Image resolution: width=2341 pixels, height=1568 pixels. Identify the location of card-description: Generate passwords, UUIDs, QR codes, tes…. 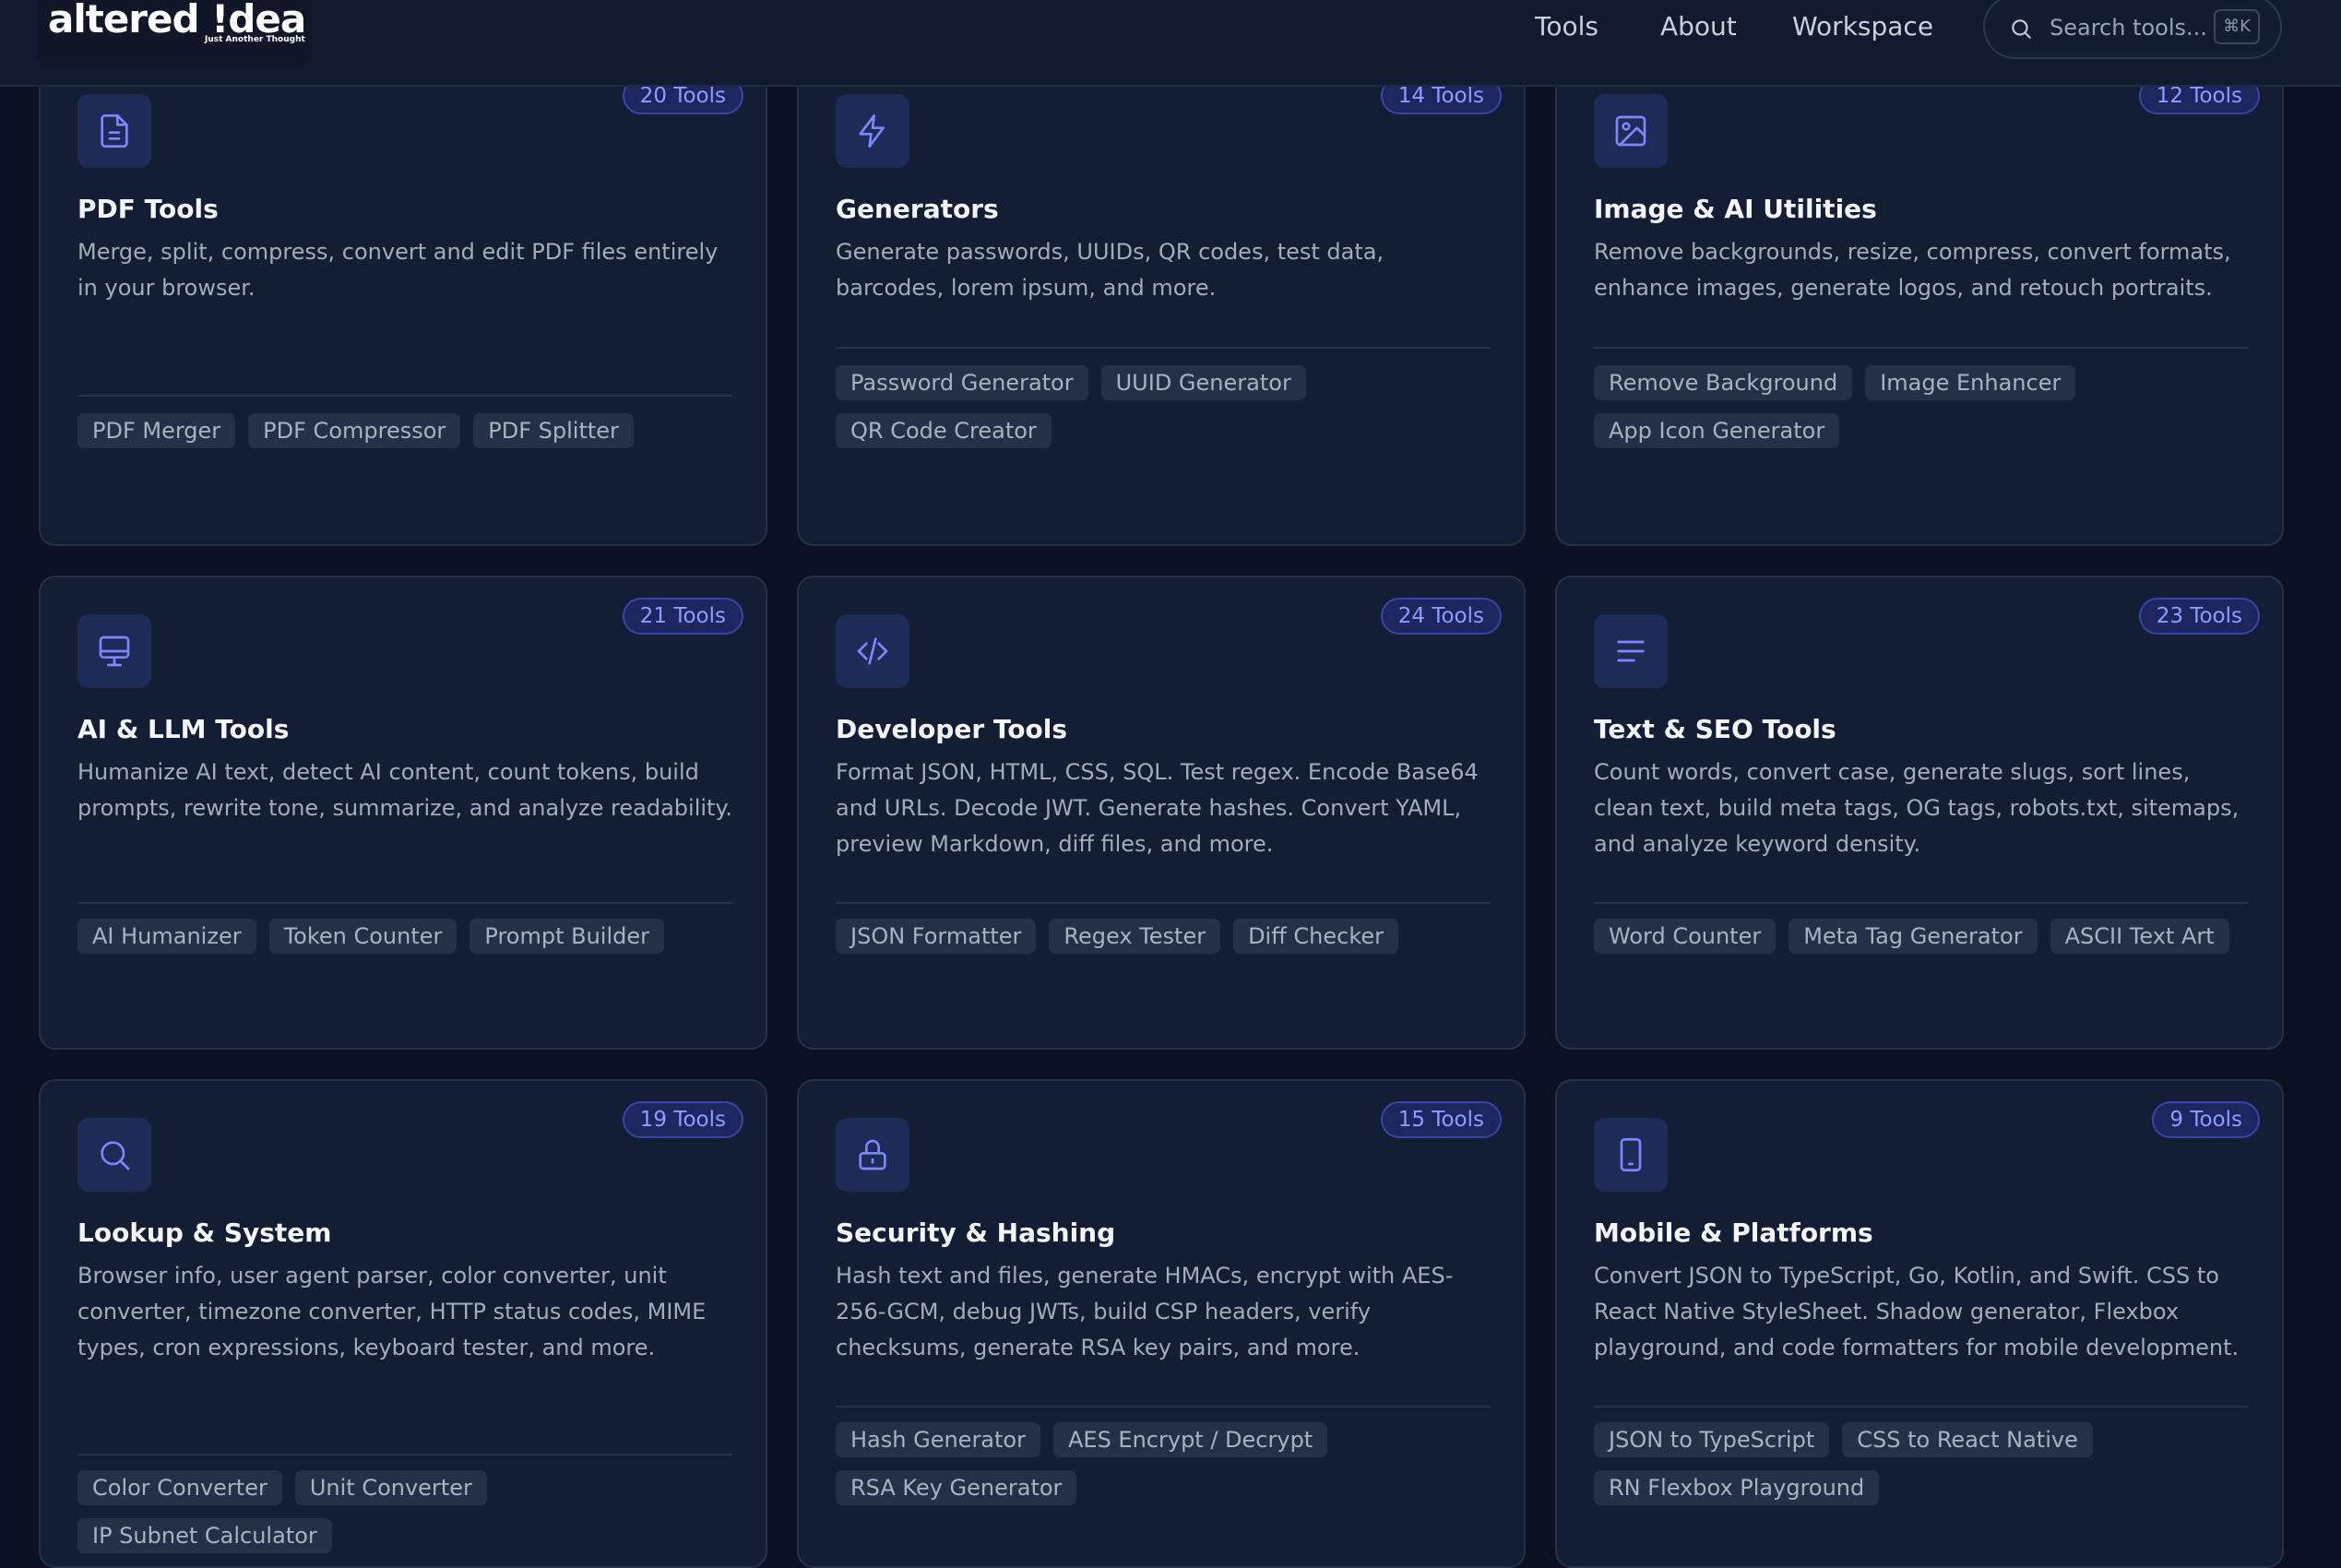
(1110, 270).